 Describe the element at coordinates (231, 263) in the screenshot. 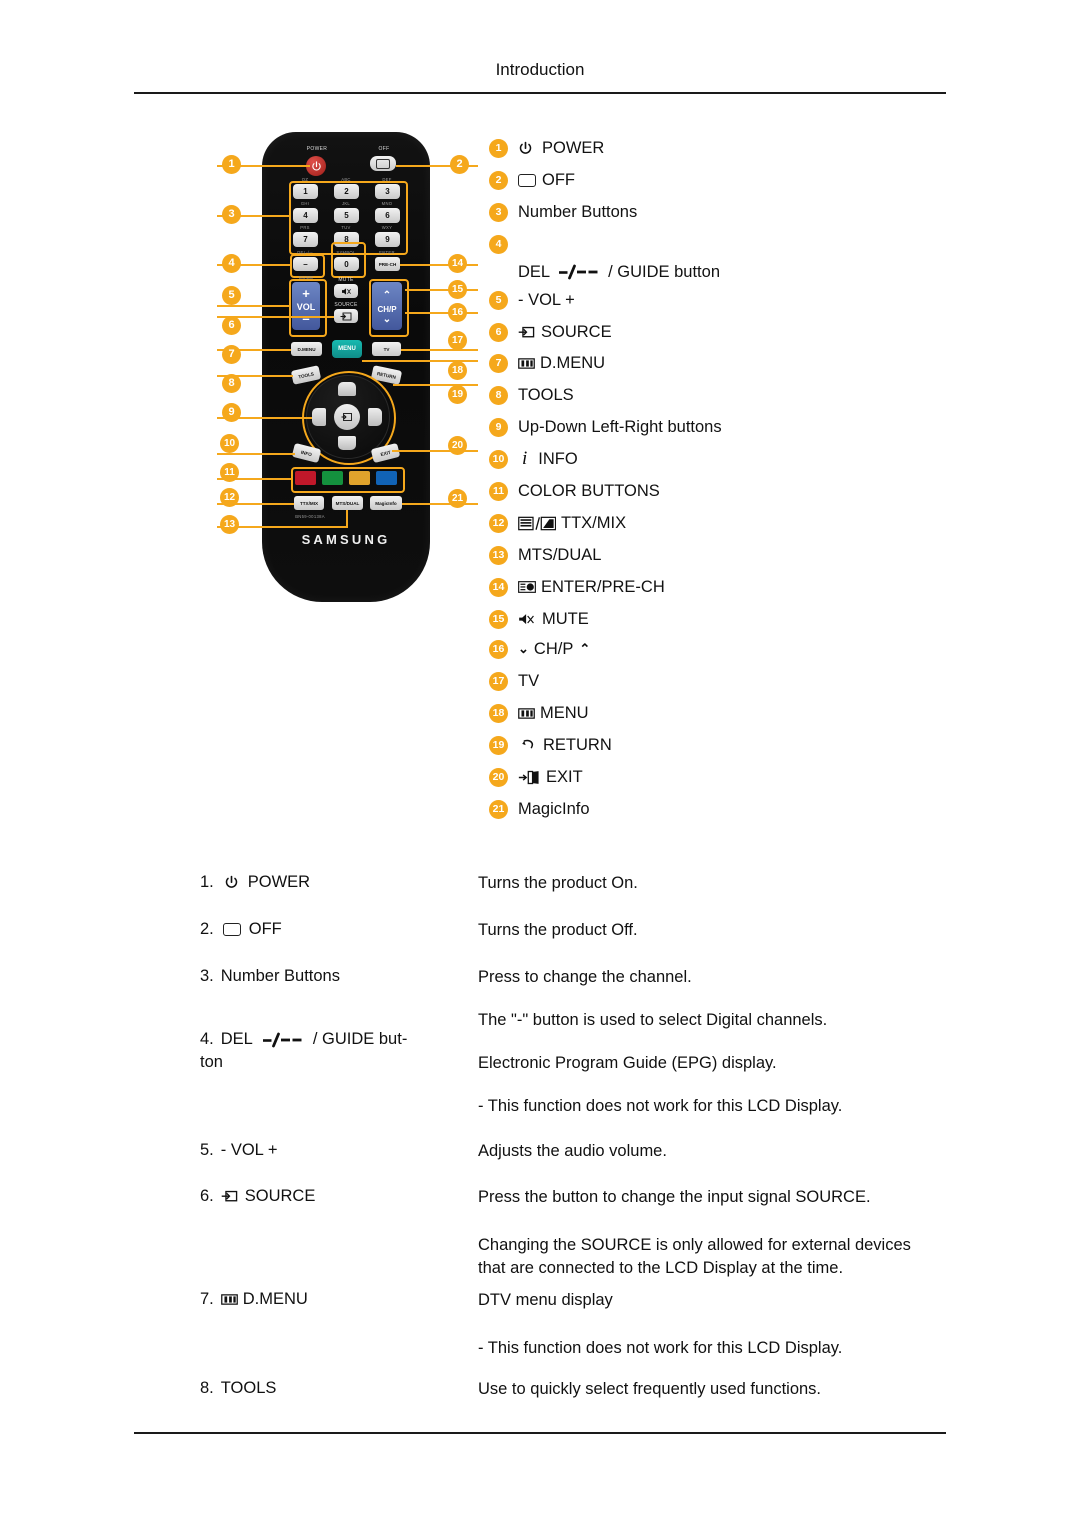

I see `callout-badge-4: 4` at that location.